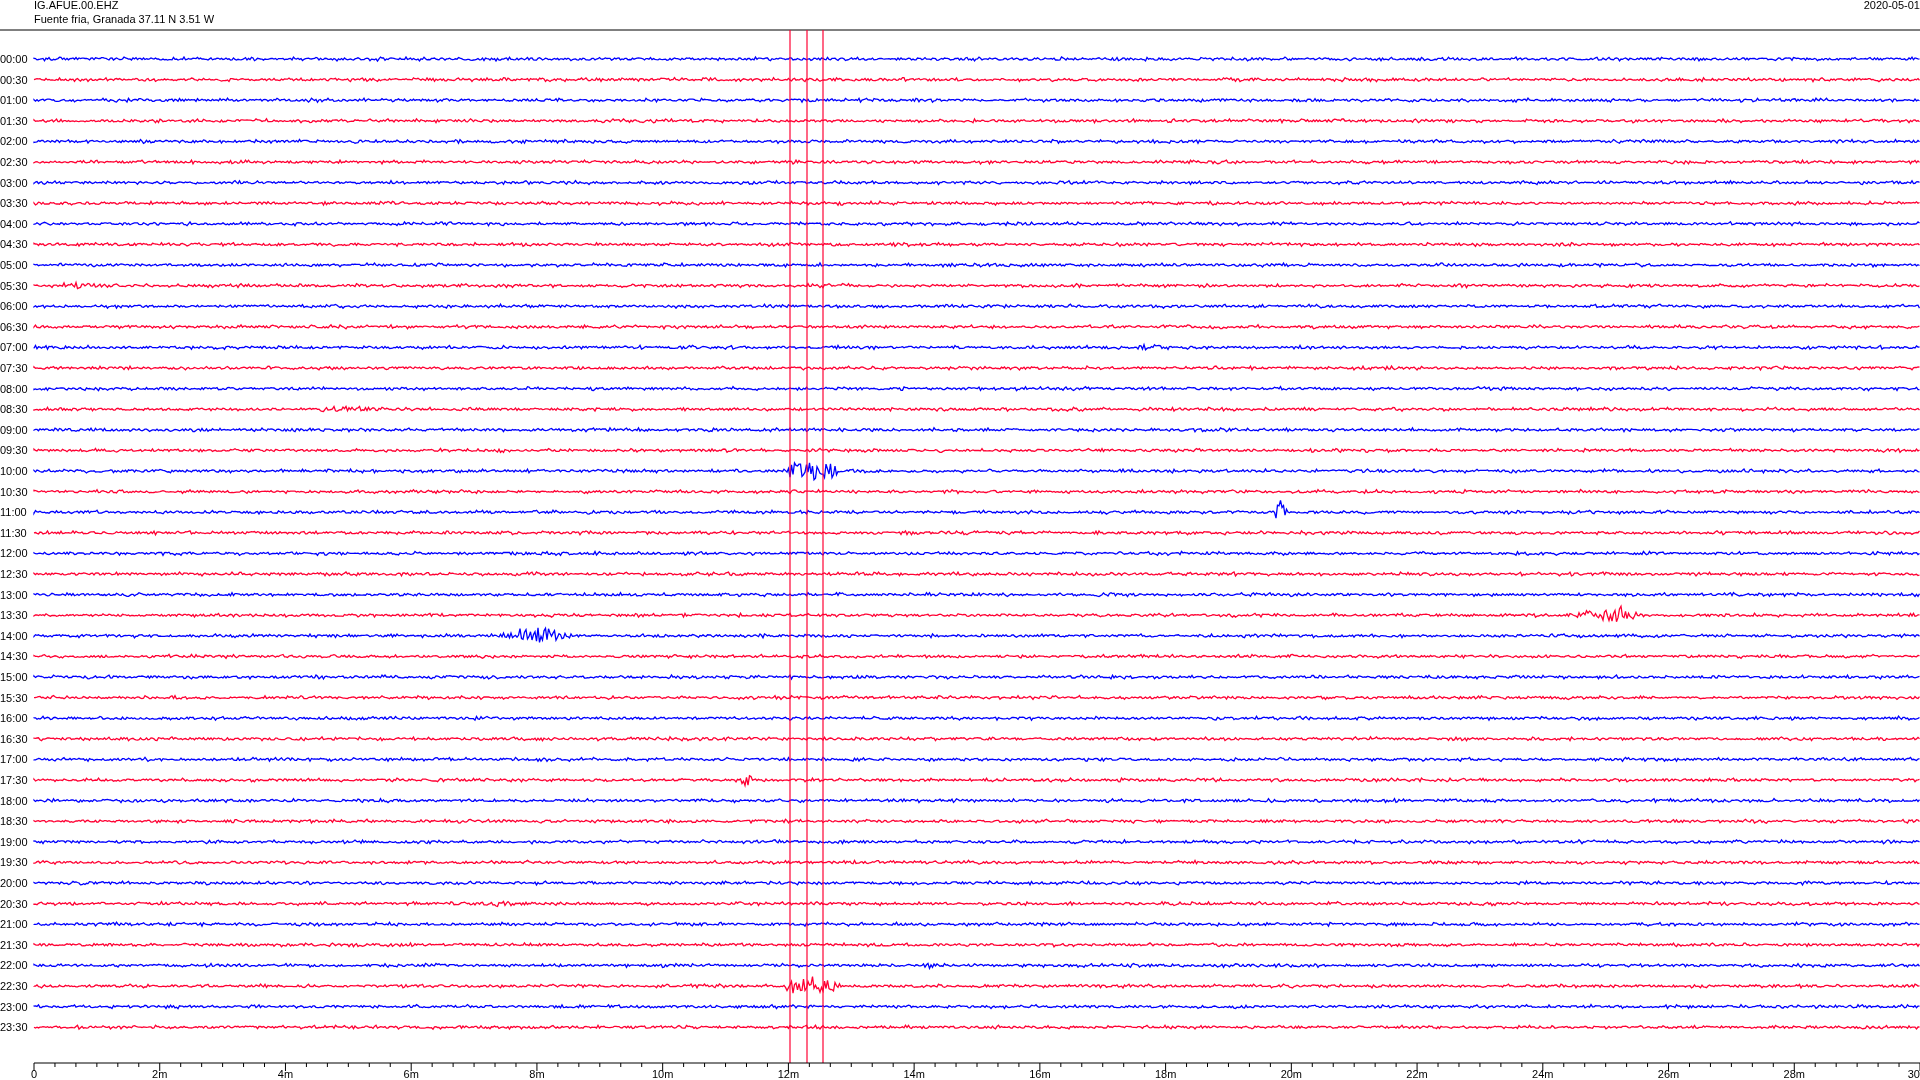  I want to click on axis-tick-label: 8m, so click(537, 1074).